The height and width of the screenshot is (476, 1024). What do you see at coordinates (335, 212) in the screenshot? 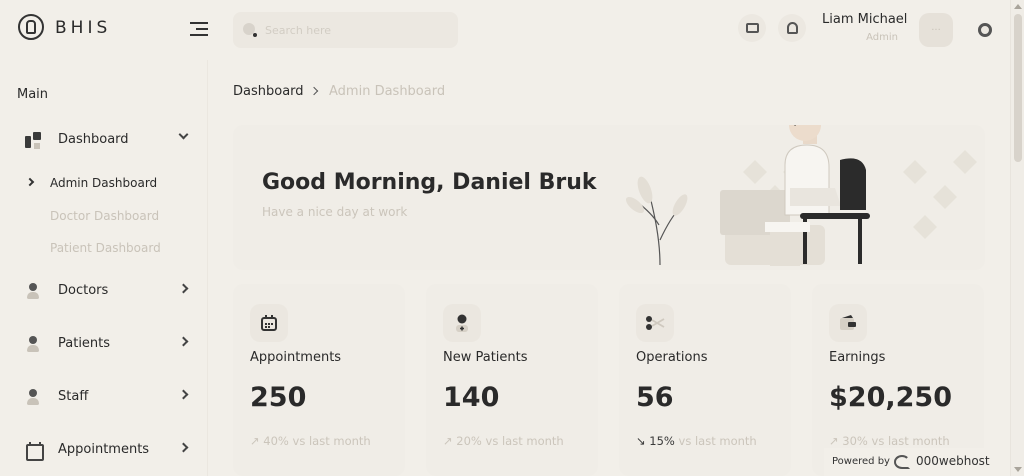
I see `welcome-subtitle: Have a nice day at work` at bounding box center [335, 212].